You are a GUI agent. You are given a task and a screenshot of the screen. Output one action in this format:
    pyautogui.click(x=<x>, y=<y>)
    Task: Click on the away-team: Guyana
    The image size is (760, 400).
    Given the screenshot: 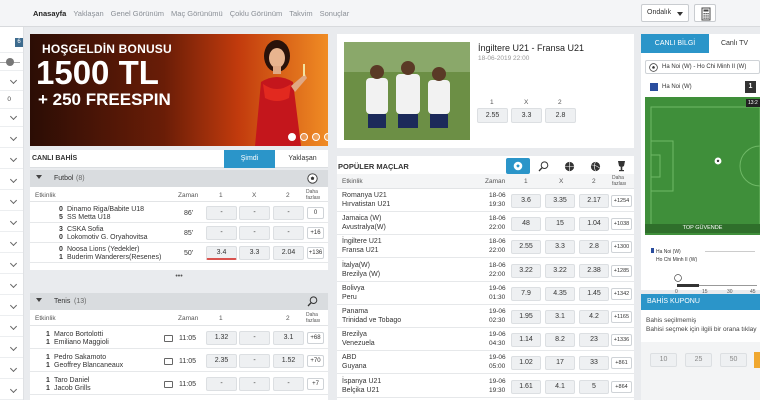 What is the action you would take?
    pyautogui.click(x=354, y=366)
    